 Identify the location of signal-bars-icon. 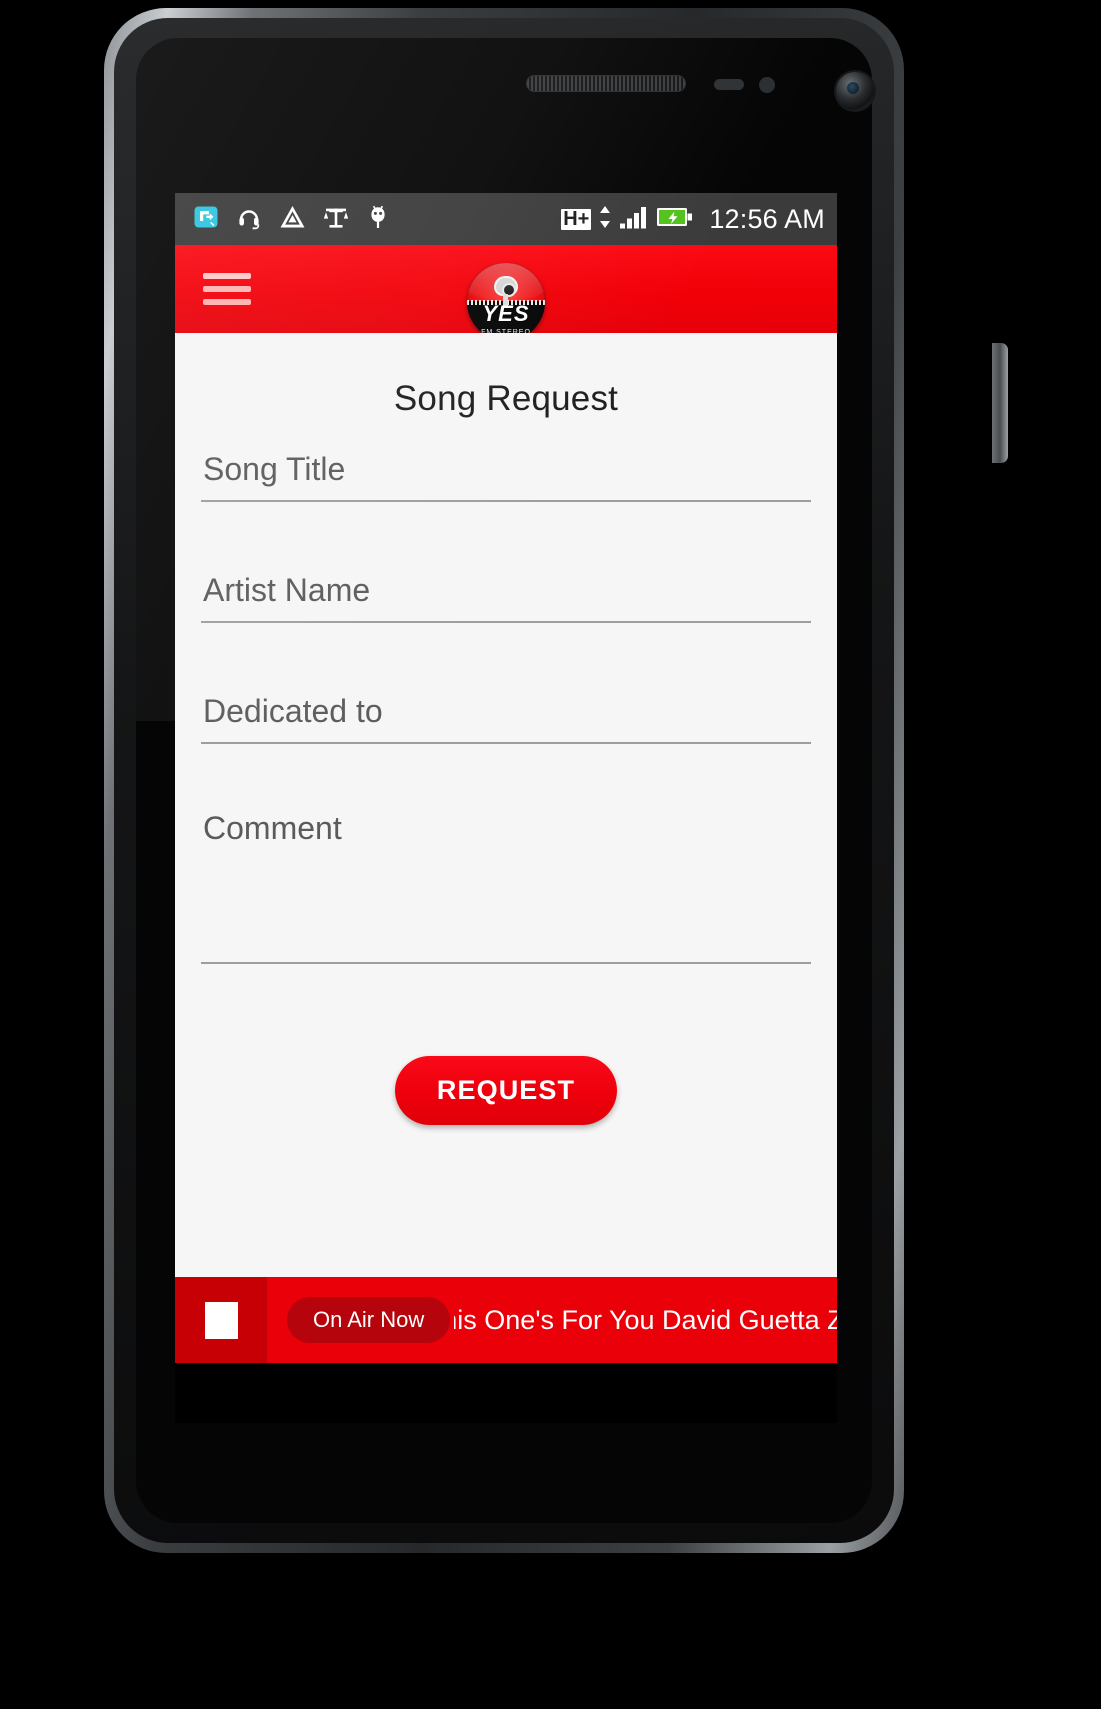
(634, 219).